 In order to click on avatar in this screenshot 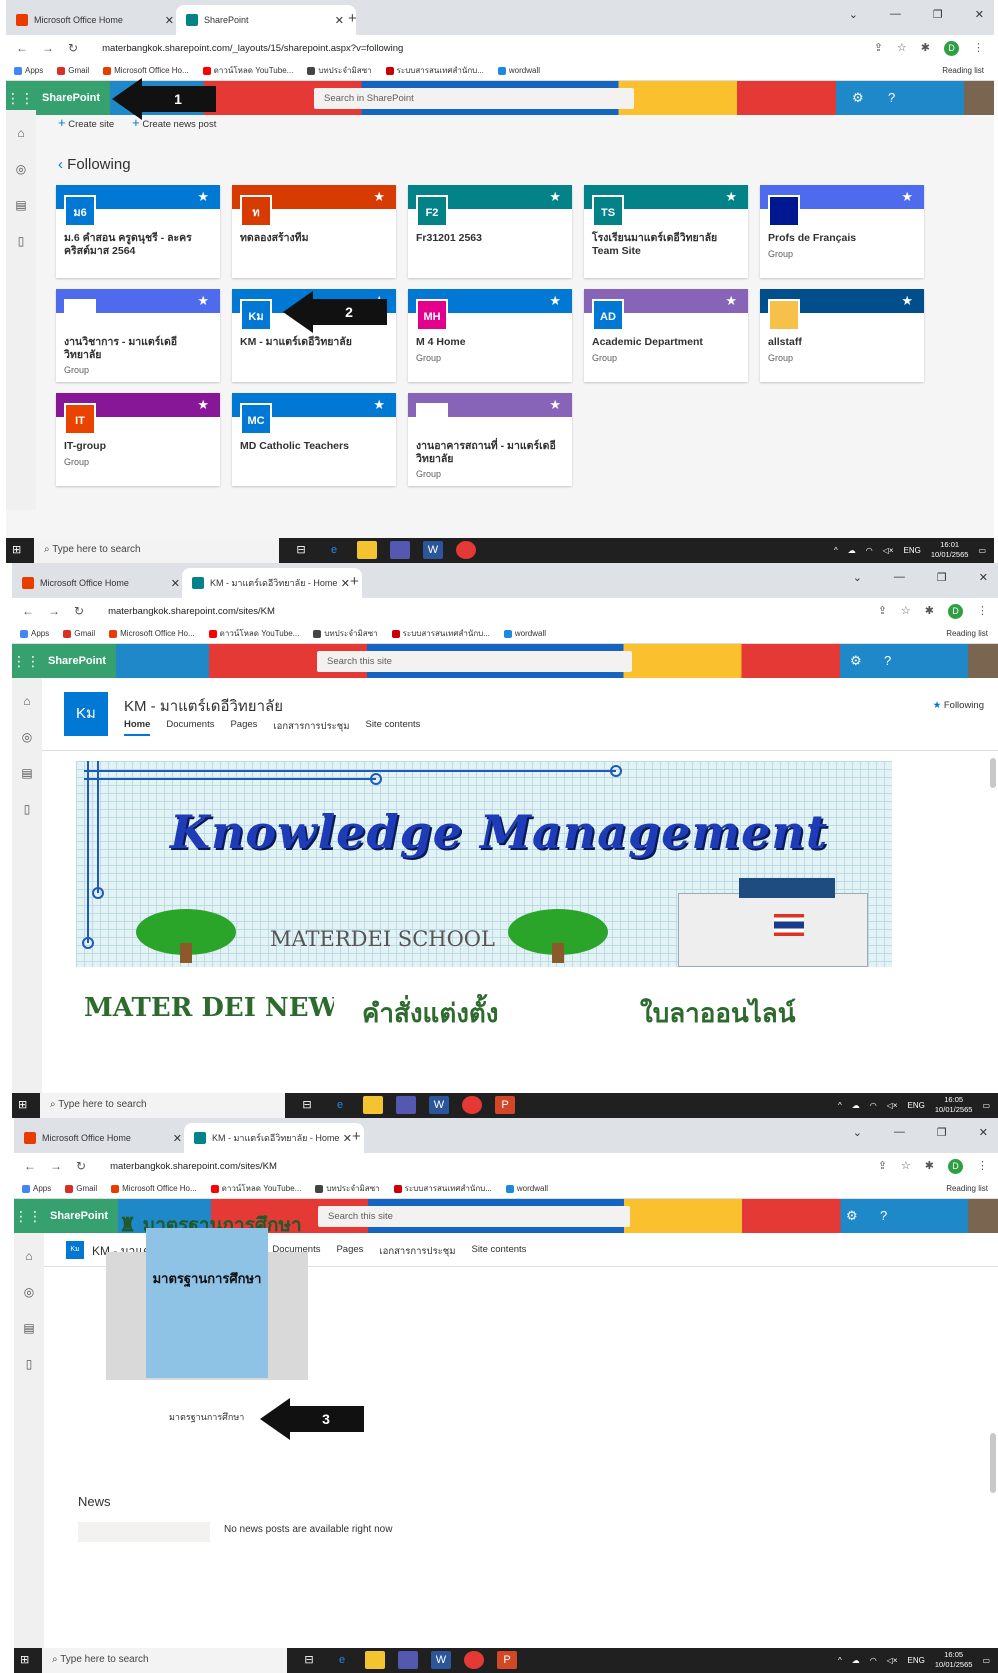, I will do `click(983, 661)`.